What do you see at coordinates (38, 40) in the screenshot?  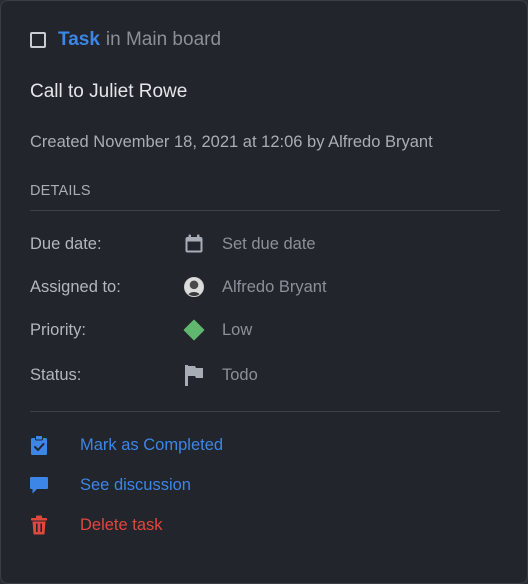 I see `complete-checkbox` at bounding box center [38, 40].